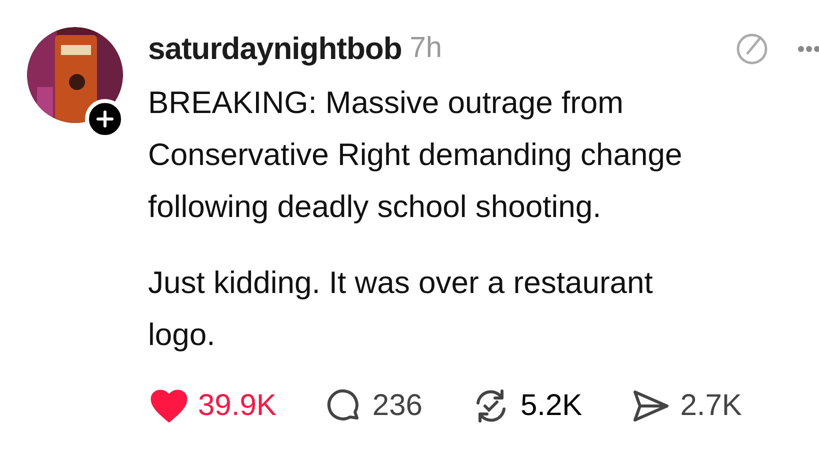 This screenshot has height=453, width=819. I want to click on more-icon, so click(808, 49).